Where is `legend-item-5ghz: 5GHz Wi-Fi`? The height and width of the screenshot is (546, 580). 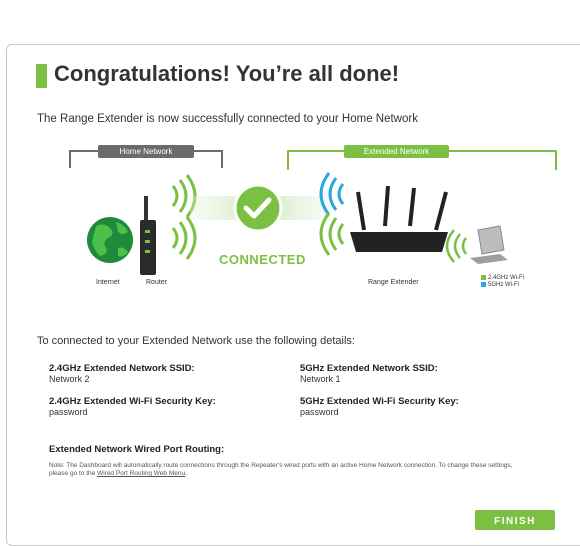
legend-item-5ghz: 5GHz Wi-Fi is located at coordinates (502, 285).